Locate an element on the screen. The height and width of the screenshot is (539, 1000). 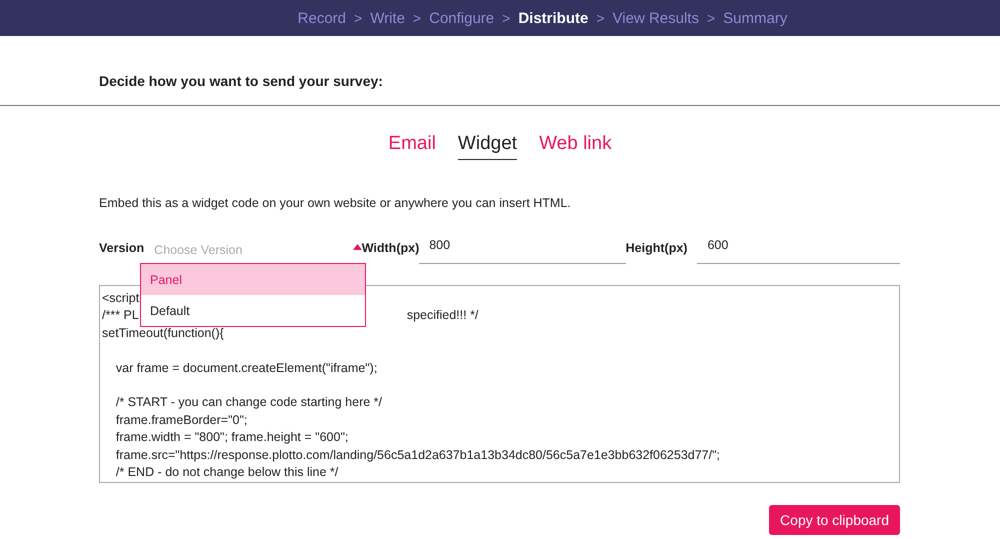
code-line: frame.width = "800"; frame.height = "600"; is located at coordinates (231, 437).